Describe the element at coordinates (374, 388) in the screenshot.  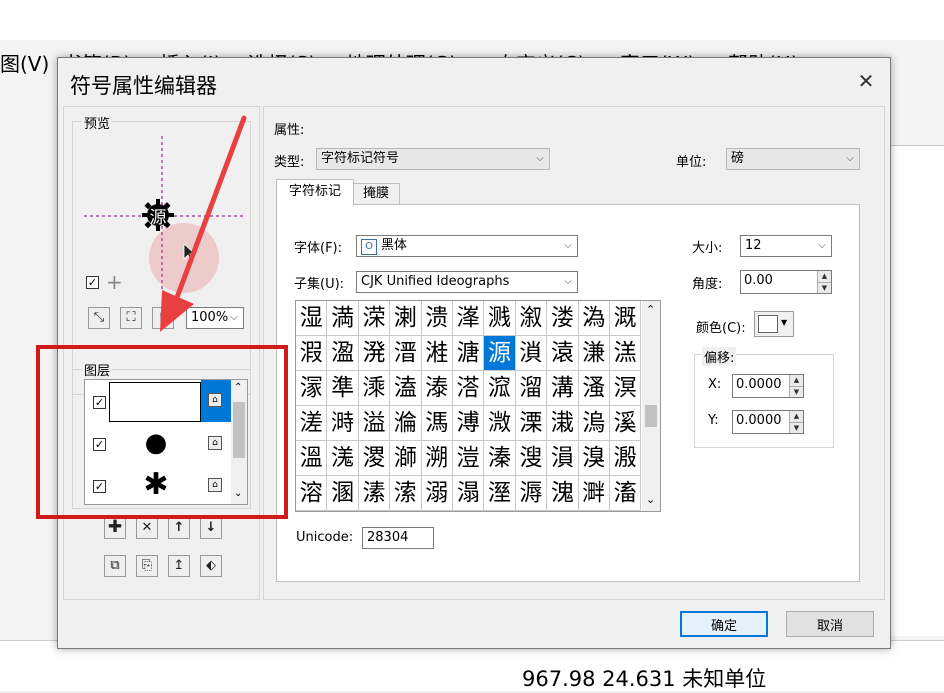
I see `glyph-cell: 溗` at that location.